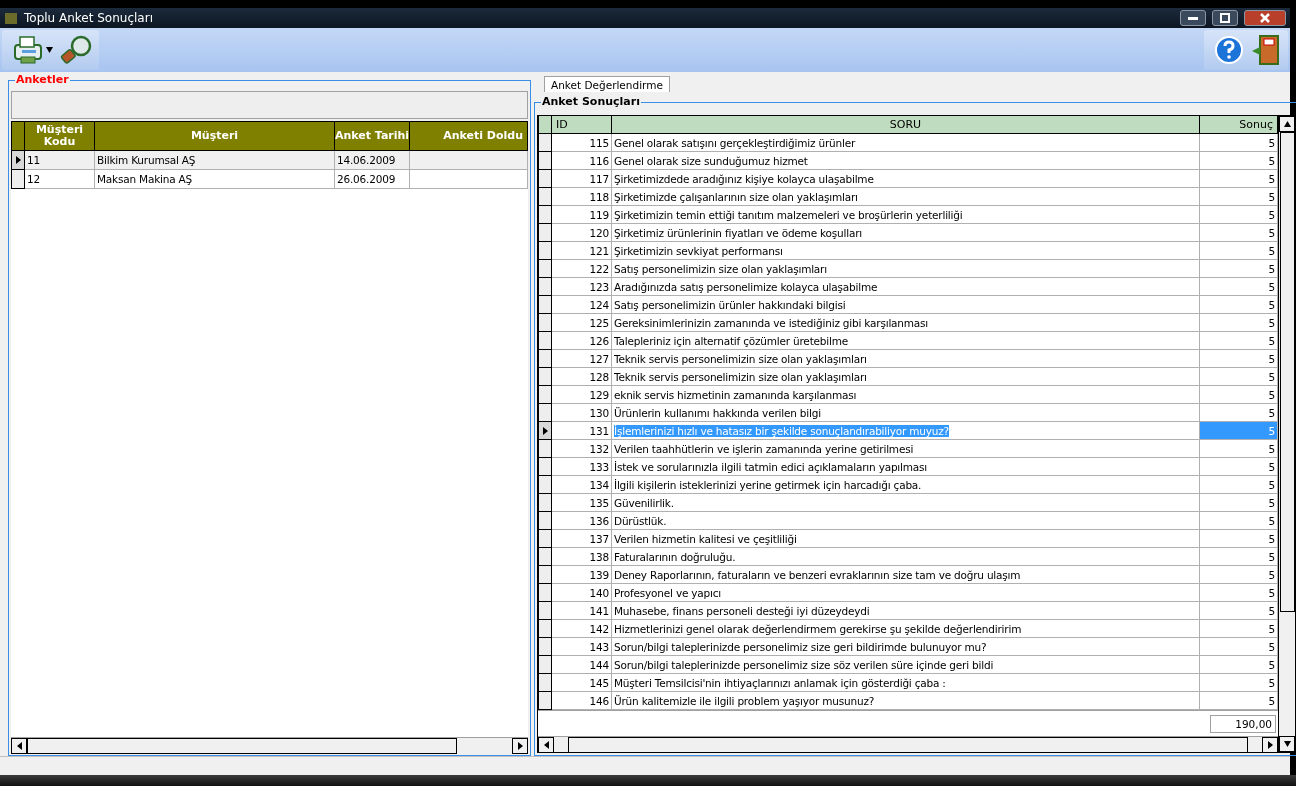 The height and width of the screenshot is (786, 1296). Describe the element at coordinates (906, 125) in the screenshot. I see `column-header: SORU` at that location.